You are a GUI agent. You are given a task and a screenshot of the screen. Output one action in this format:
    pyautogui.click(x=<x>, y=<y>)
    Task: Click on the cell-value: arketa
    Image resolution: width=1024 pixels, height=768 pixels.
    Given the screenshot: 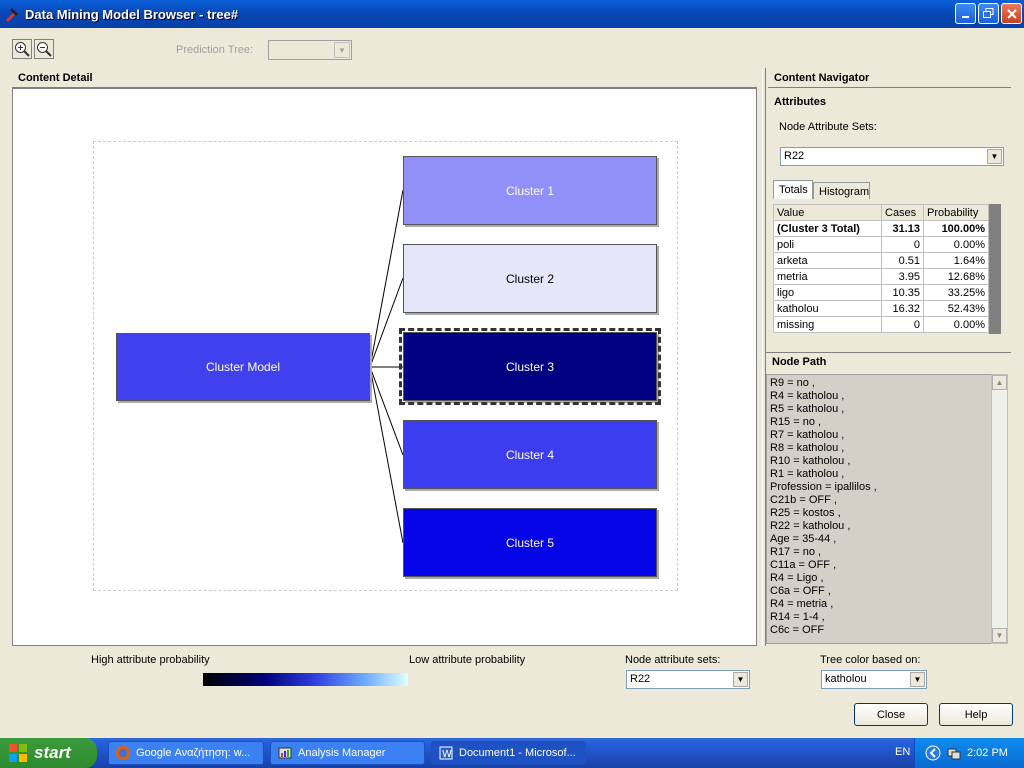 What is the action you would take?
    pyautogui.click(x=827, y=260)
    